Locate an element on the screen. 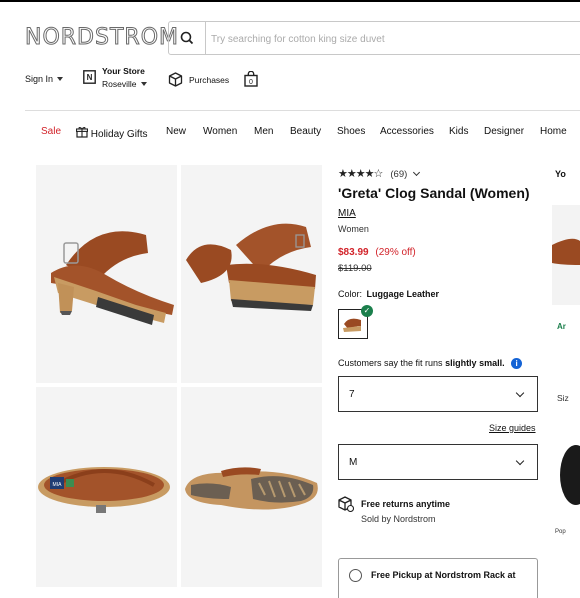 The height and width of the screenshot is (598, 580). size-value: 7 is located at coordinates (352, 394).